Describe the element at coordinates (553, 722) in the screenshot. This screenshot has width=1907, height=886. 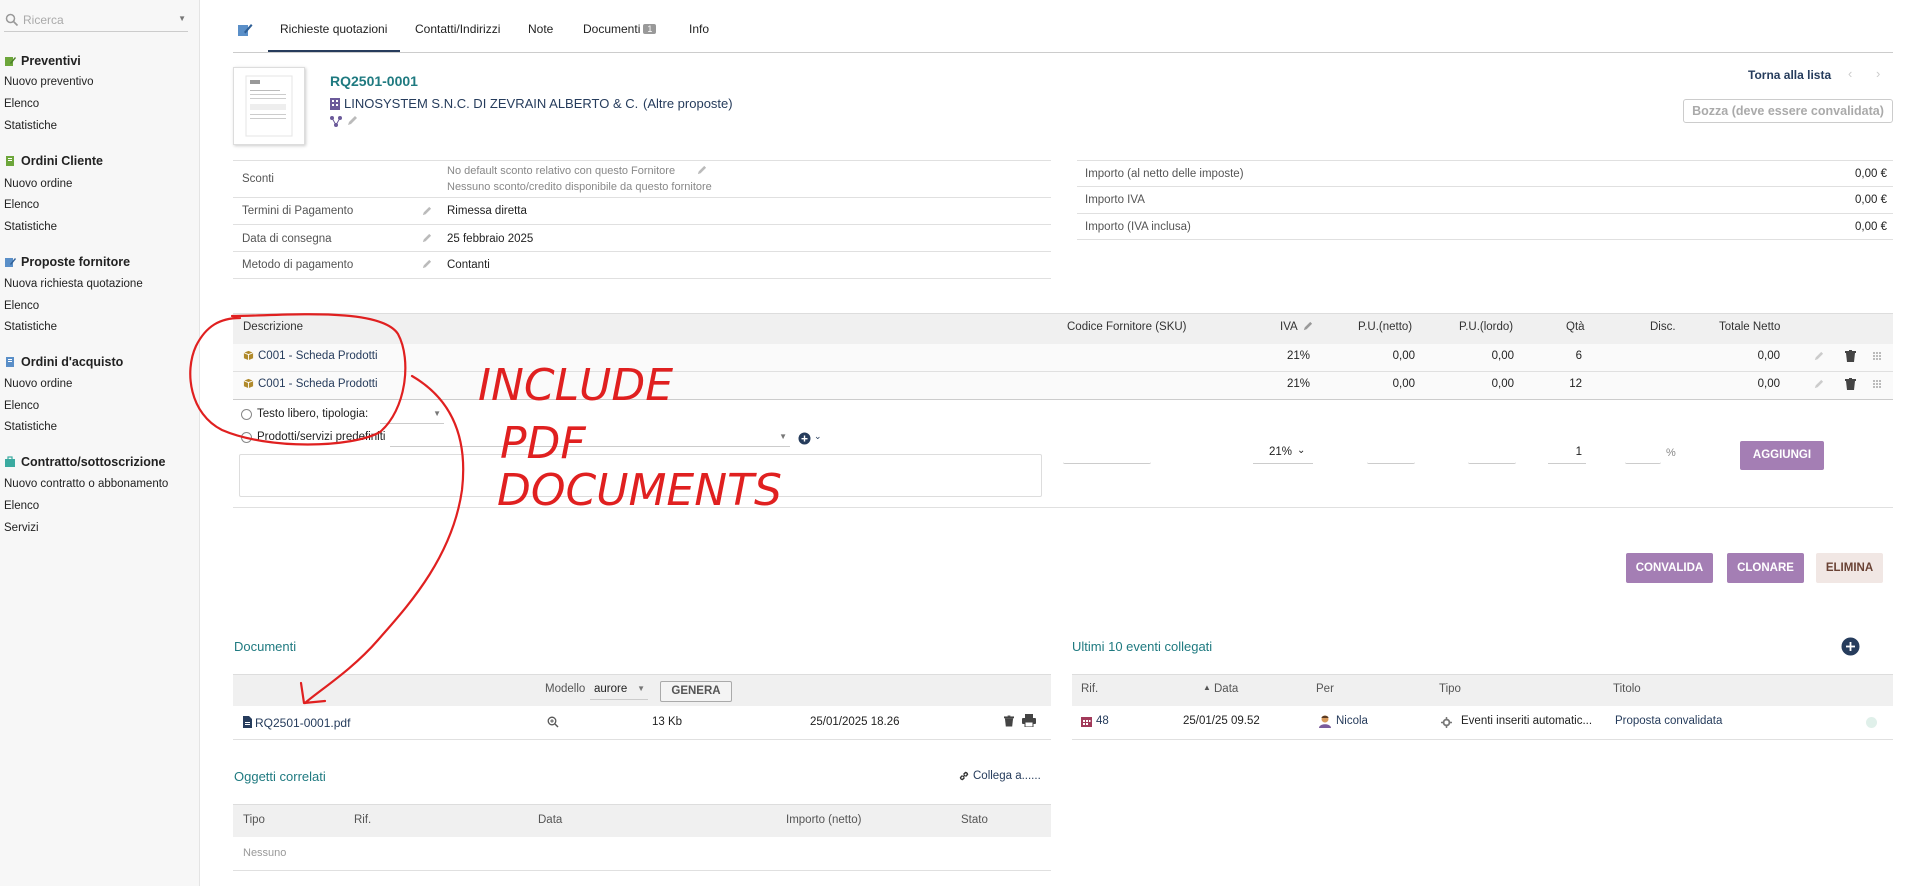
I see `zoom-preview-icon` at that location.